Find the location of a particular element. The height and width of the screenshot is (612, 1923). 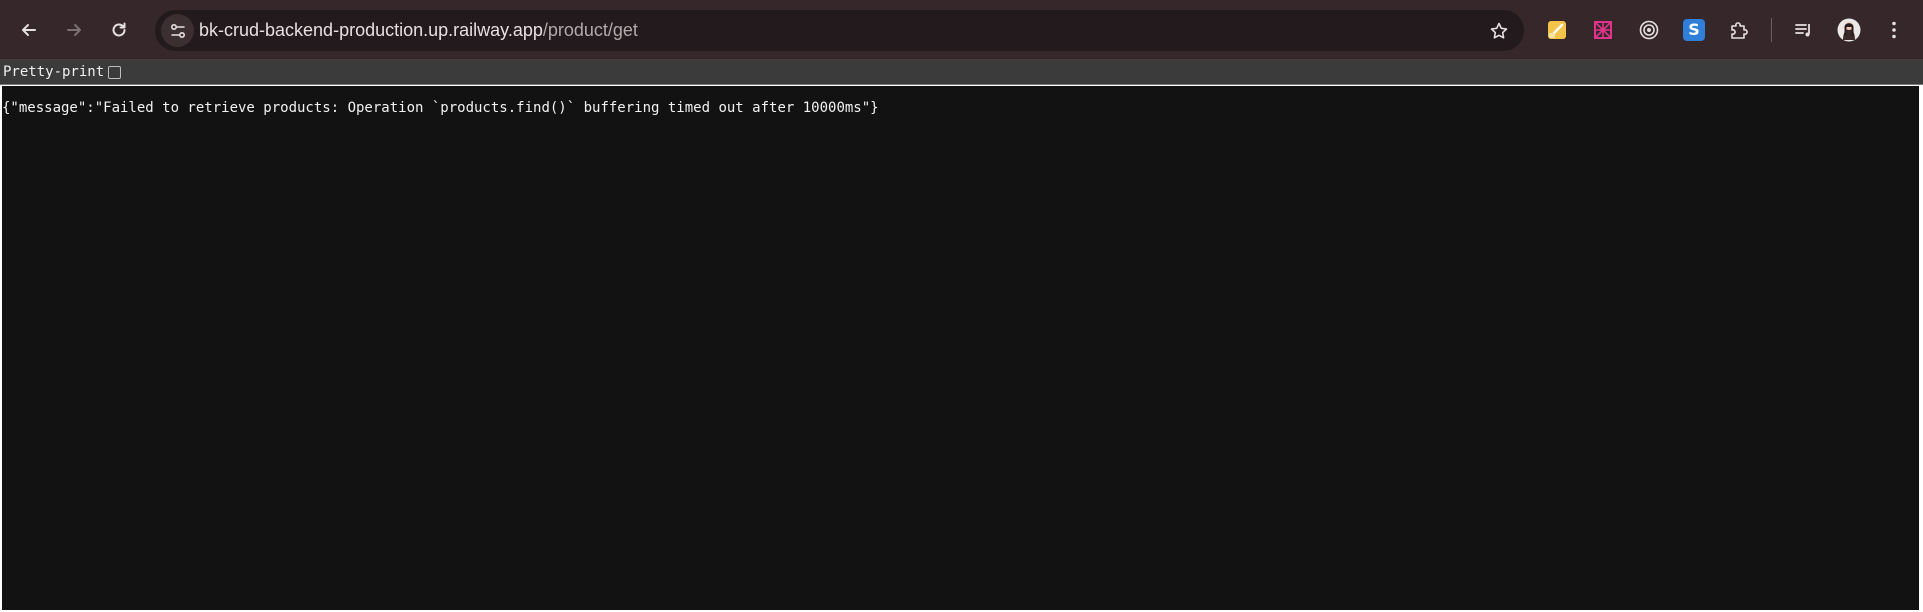

note-extension-icon is located at coordinates (1557, 30).